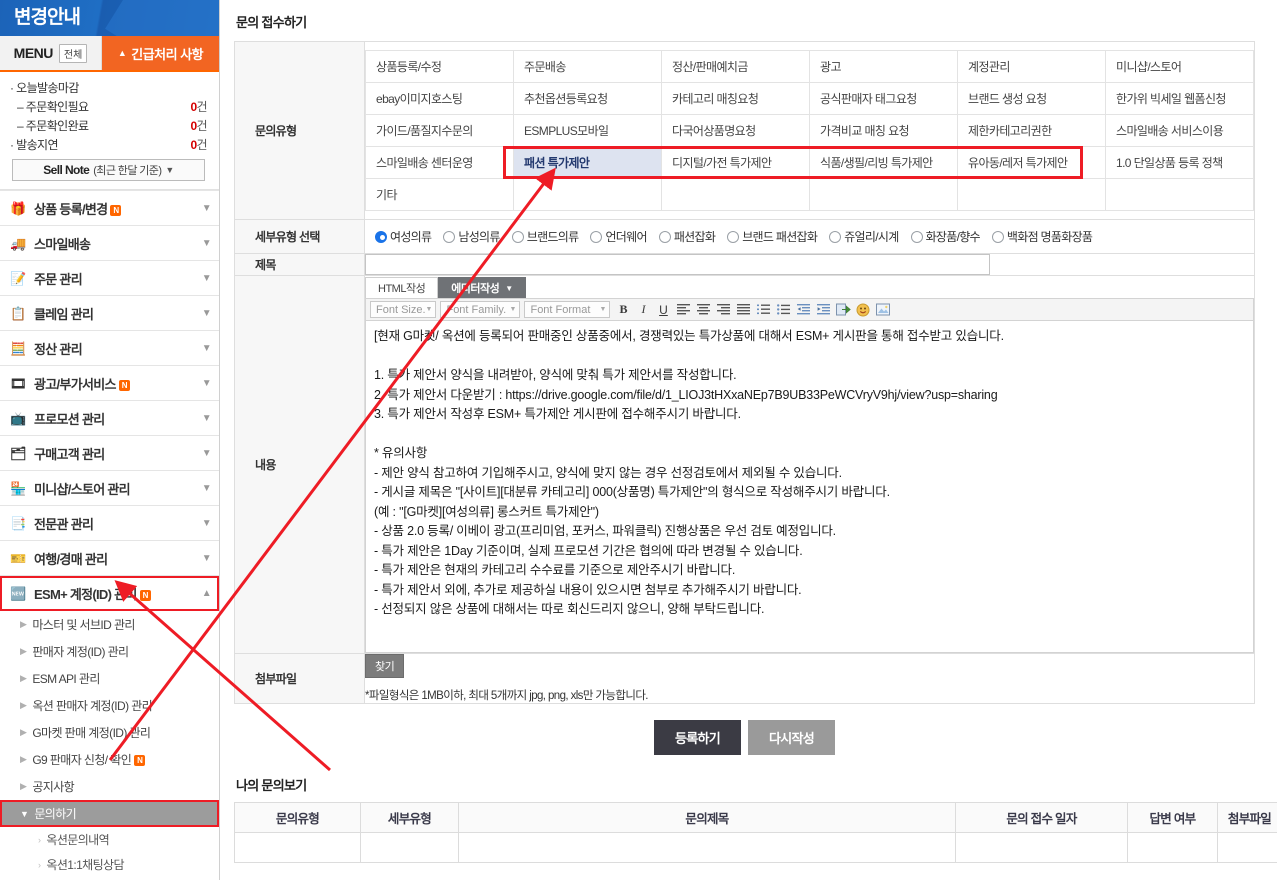  I want to click on align-right-icon, so click(723, 310).